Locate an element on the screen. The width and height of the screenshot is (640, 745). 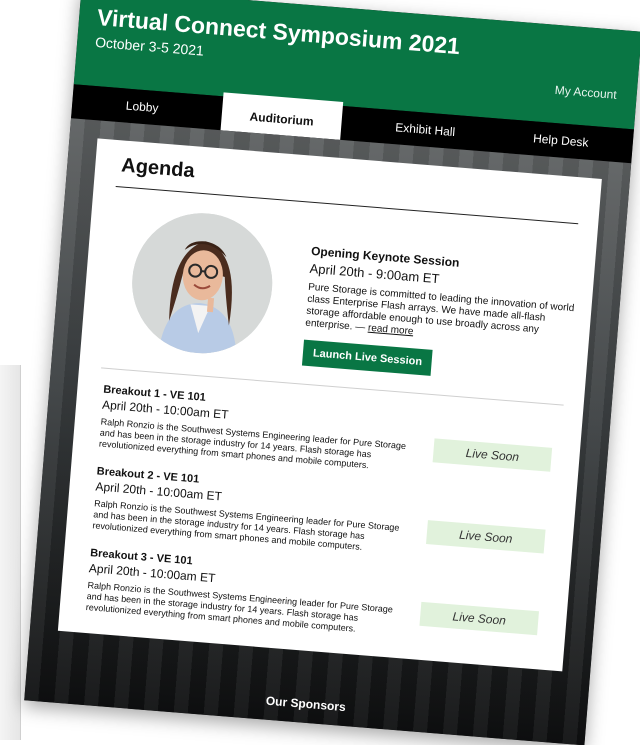
background-page-edge is located at coordinates (10, 552).